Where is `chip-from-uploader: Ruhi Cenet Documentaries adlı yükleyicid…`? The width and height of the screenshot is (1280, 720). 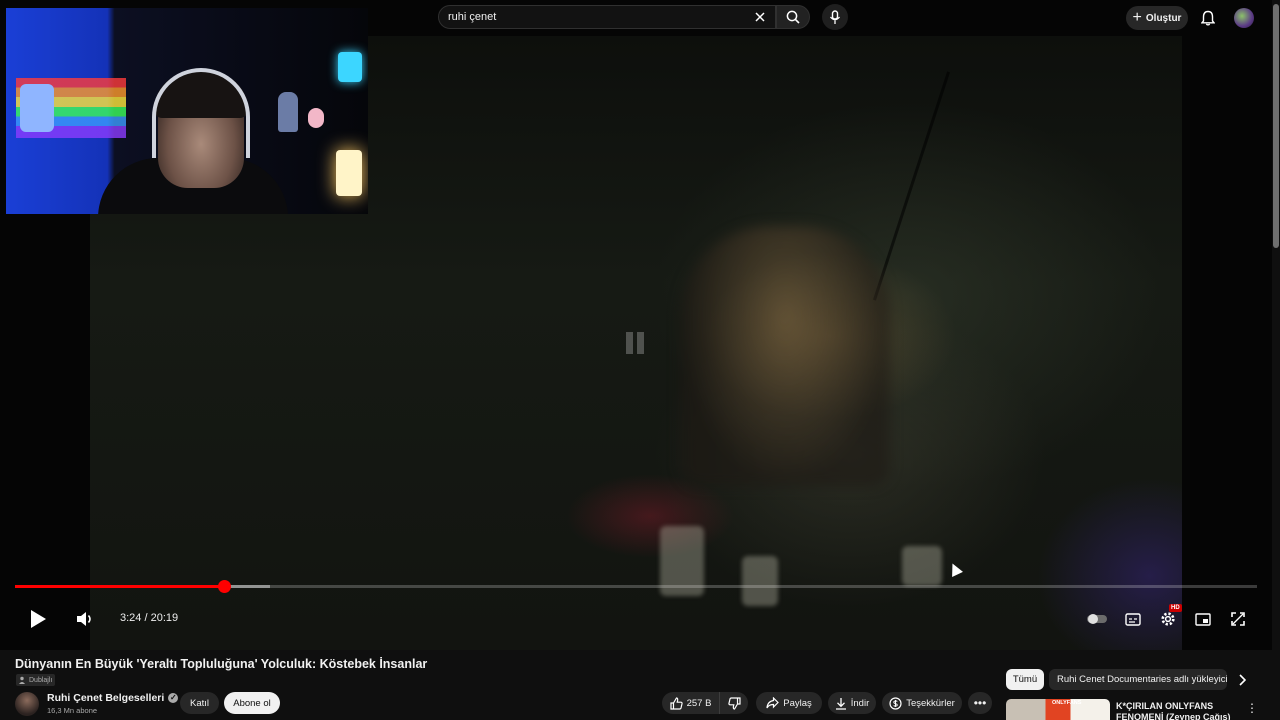 chip-from-uploader: Ruhi Cenet Documentaries adlı yükleyicid… is located at coordinates (1138, 679).